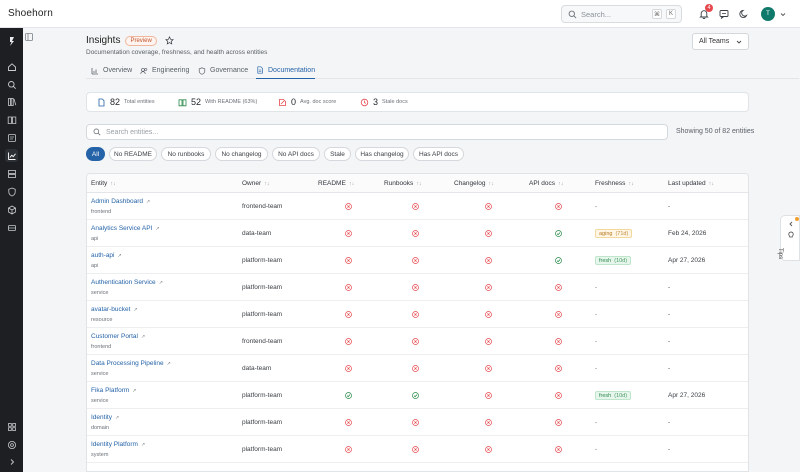  I want to click on catalog-icon, so click(11, 101).